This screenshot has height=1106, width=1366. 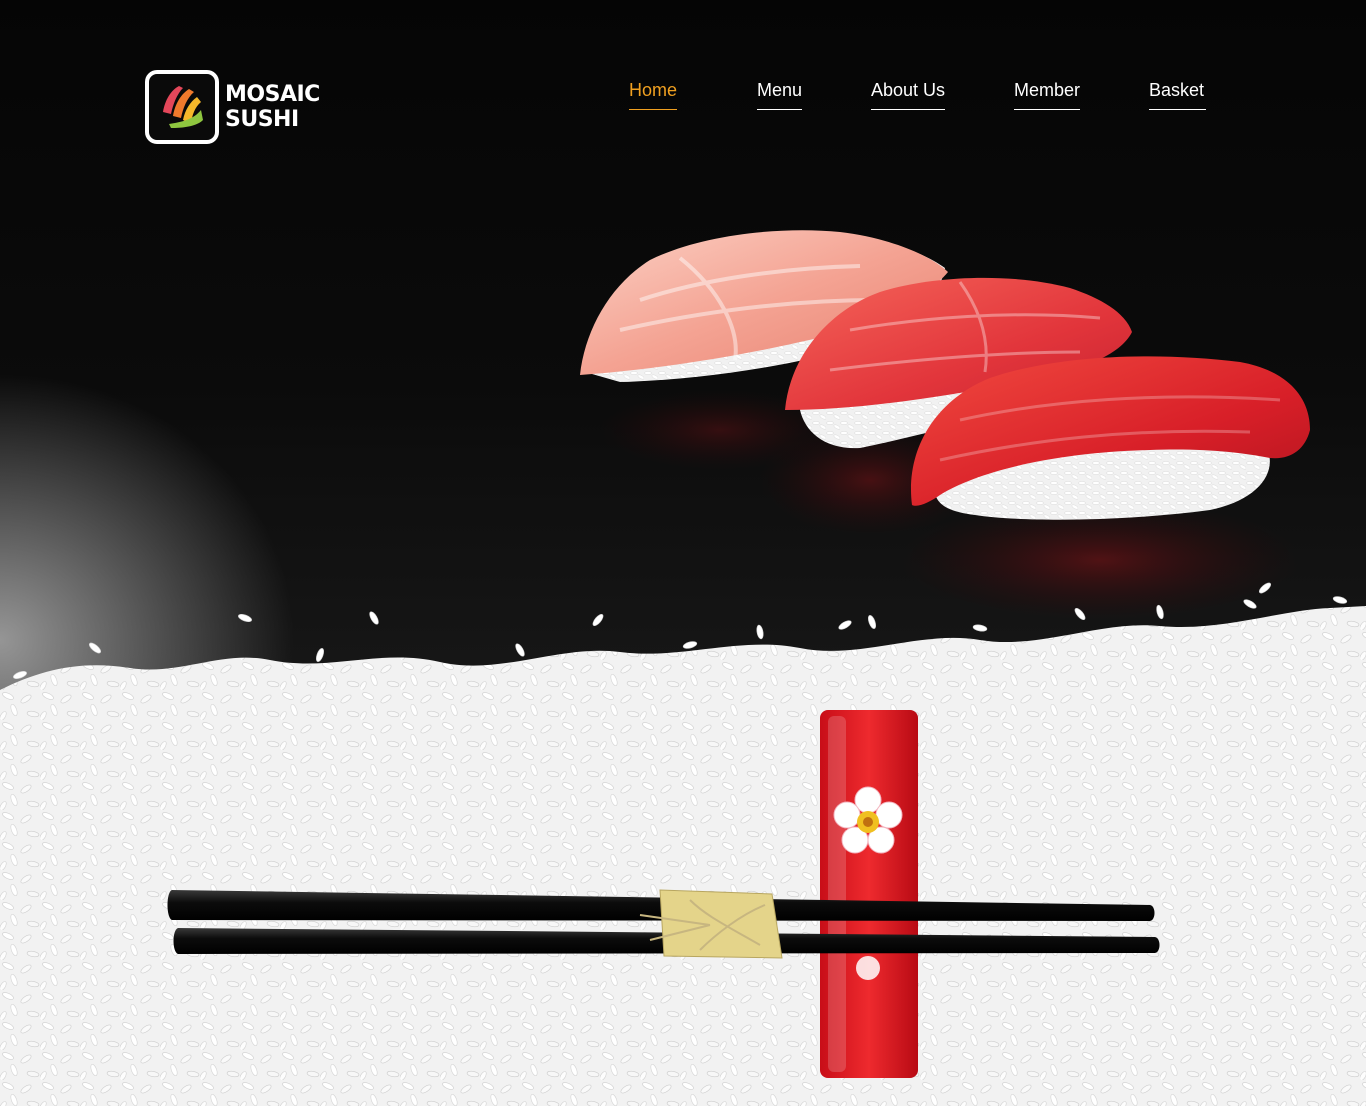 What do you see at coordinates (653, 95) in the screenshot?
I see `nav-home-link: Home` at bounding box center [653, 95].